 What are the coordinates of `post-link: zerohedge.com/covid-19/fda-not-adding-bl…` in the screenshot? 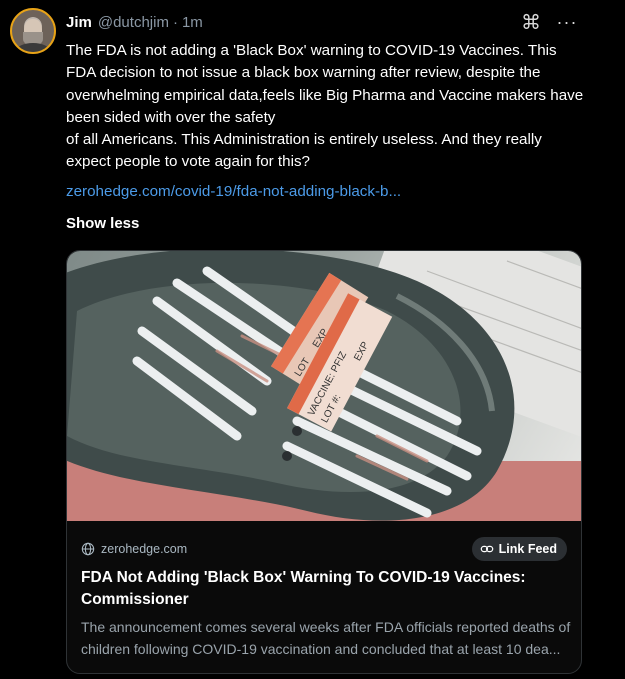 It's located at (233, 191).